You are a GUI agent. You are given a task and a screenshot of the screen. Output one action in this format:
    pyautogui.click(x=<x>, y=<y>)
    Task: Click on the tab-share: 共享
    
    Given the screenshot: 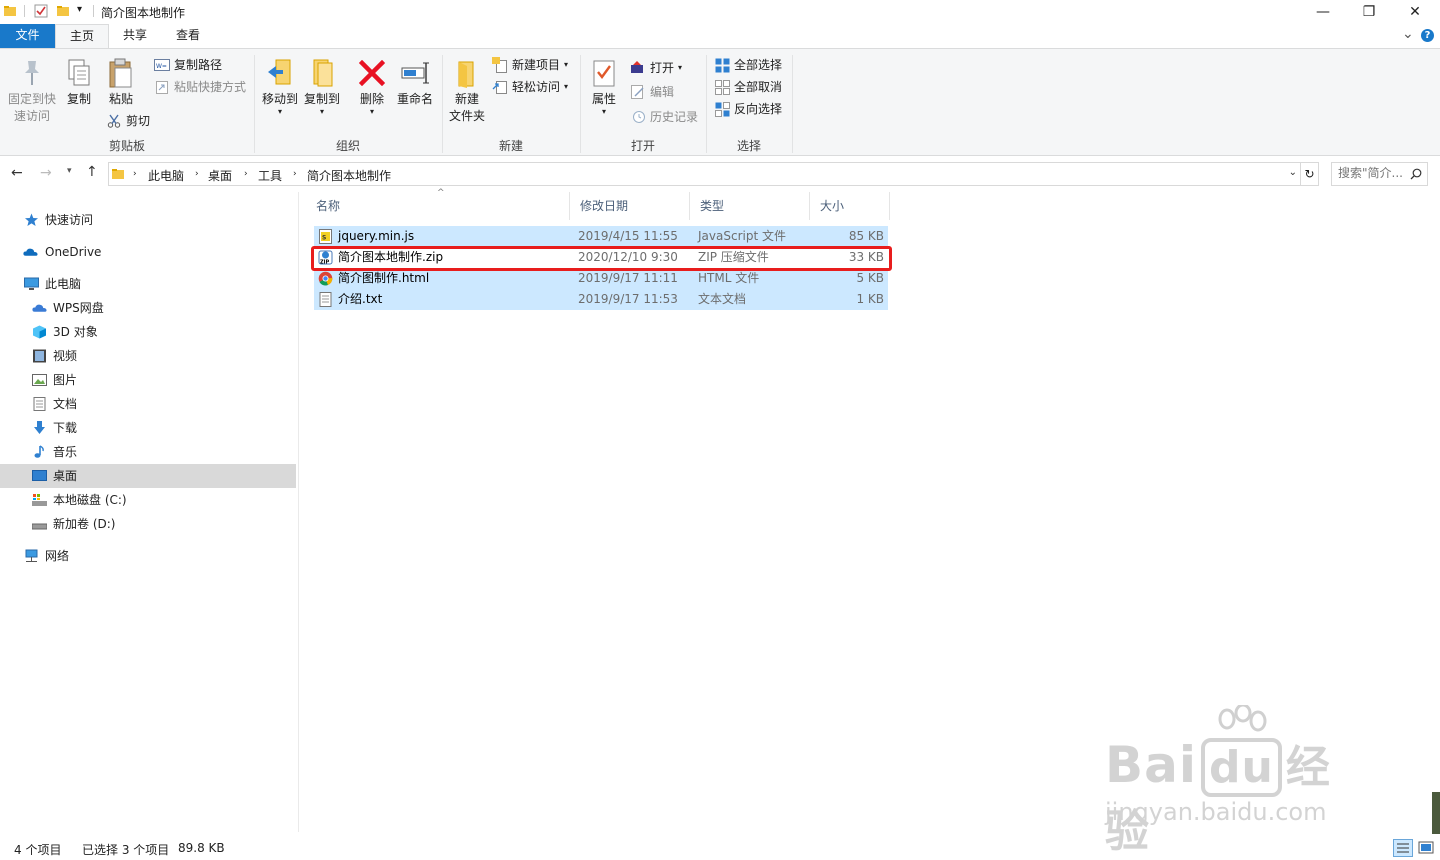 What is the action you would take?
    pyautogui.click(x=135, y=36)
    